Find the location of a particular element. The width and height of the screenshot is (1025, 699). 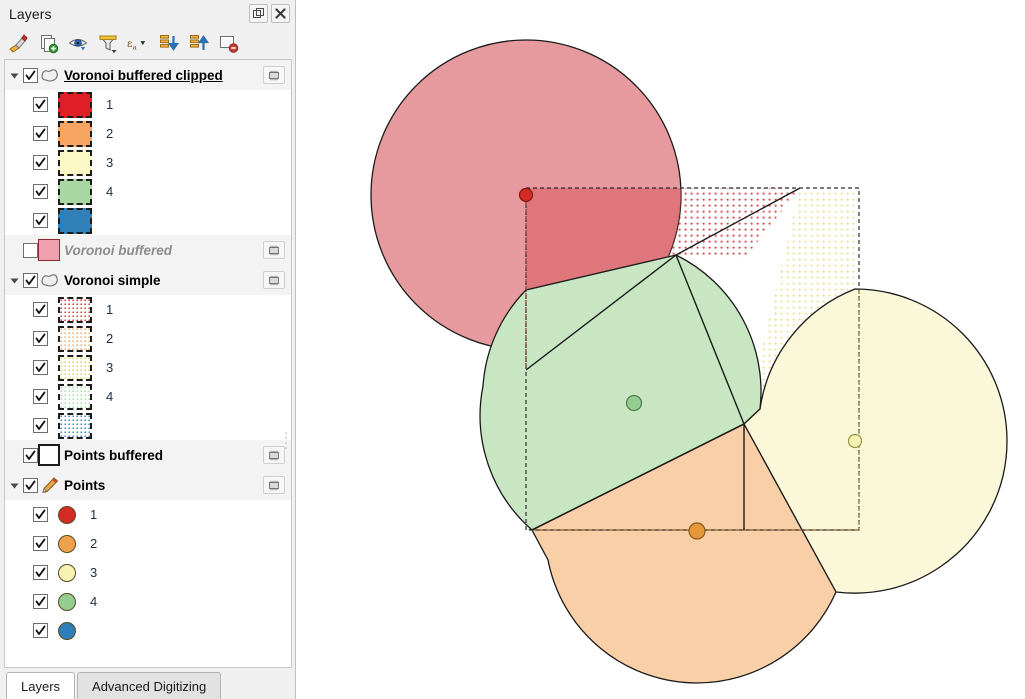

panel-divider is located at coordinates (295, 349).